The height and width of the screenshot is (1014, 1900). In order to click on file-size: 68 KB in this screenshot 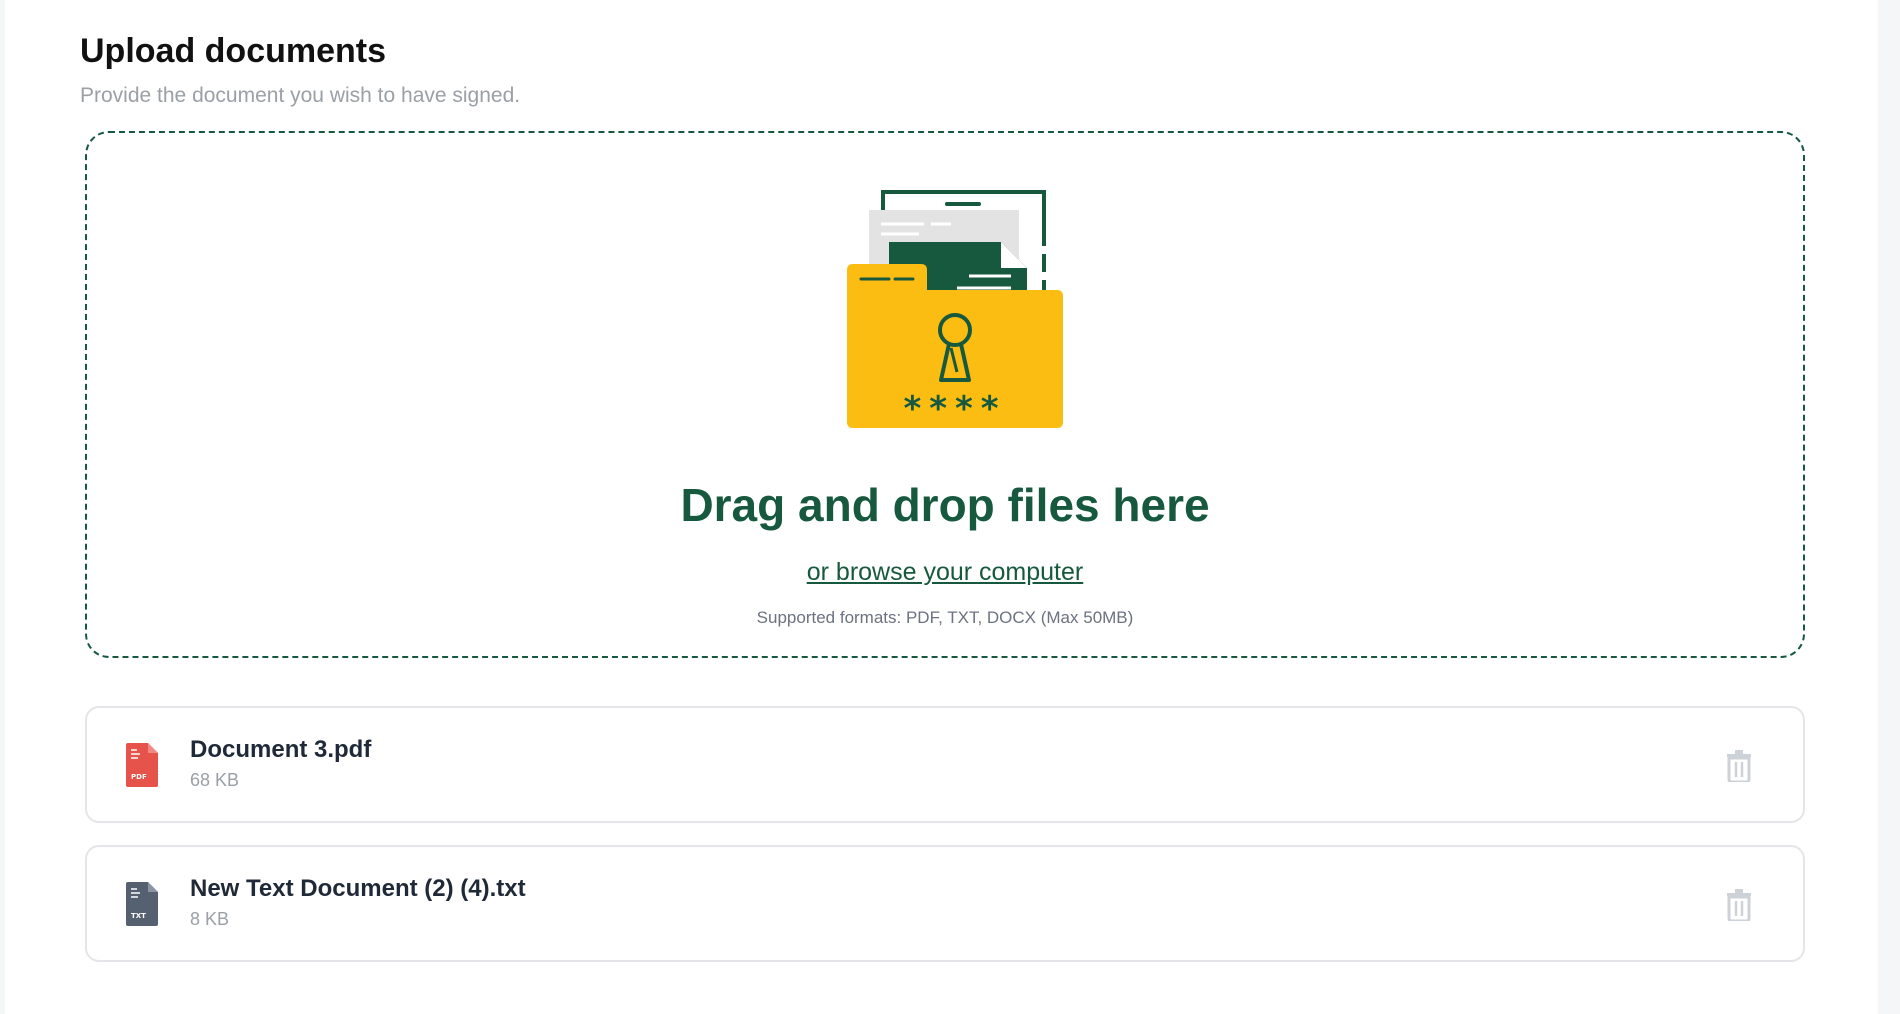, I will do `click(215, 780)`.